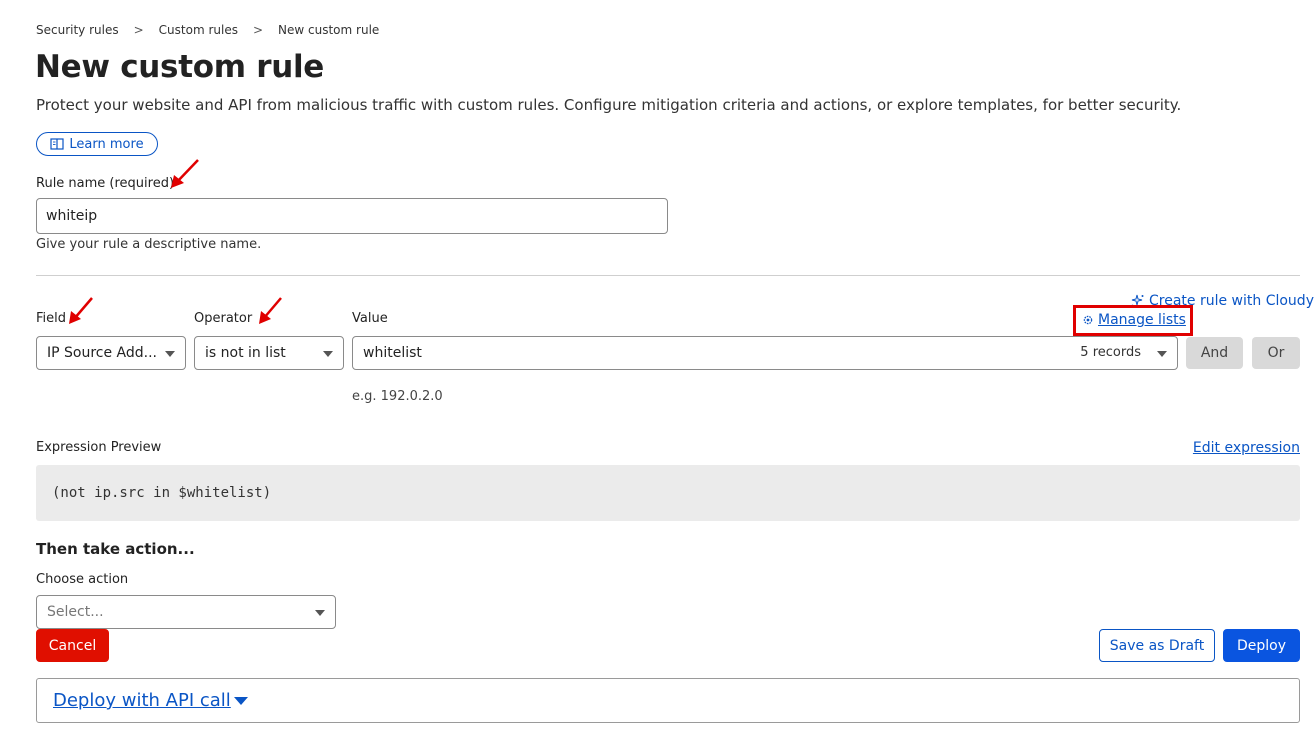 The width and height of the screenshot is (1315, 738). Describe the element at coordinates (51, 318) in the screenshot. I see `field-label: Field` at that location.